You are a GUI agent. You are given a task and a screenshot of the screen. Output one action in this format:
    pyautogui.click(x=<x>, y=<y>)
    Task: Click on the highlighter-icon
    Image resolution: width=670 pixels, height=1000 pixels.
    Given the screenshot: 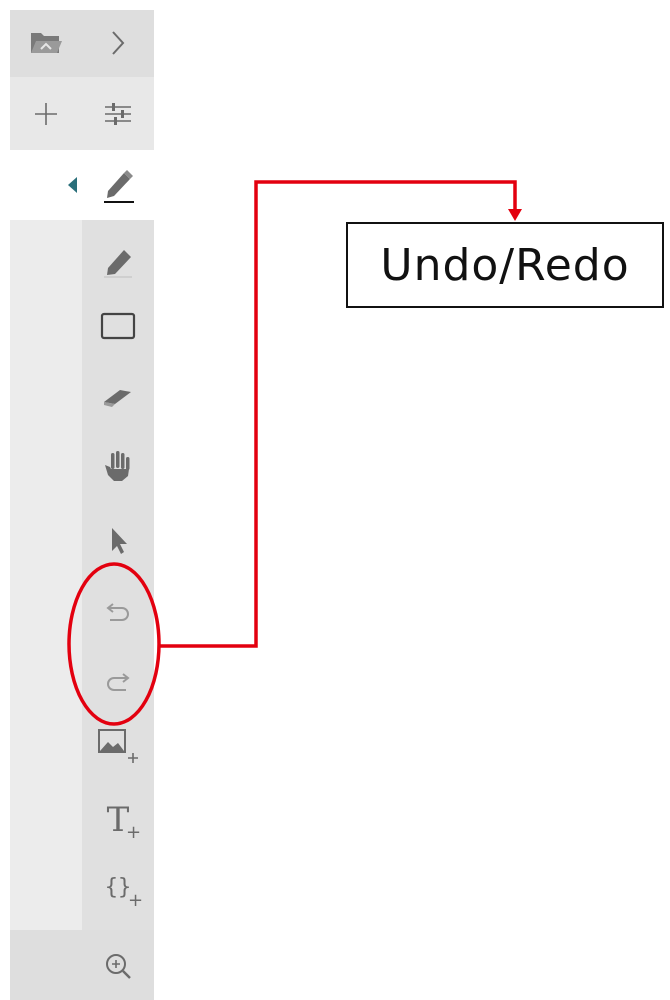 What is the action you would take?
    pyautogui.click(x=118, y=264)
    